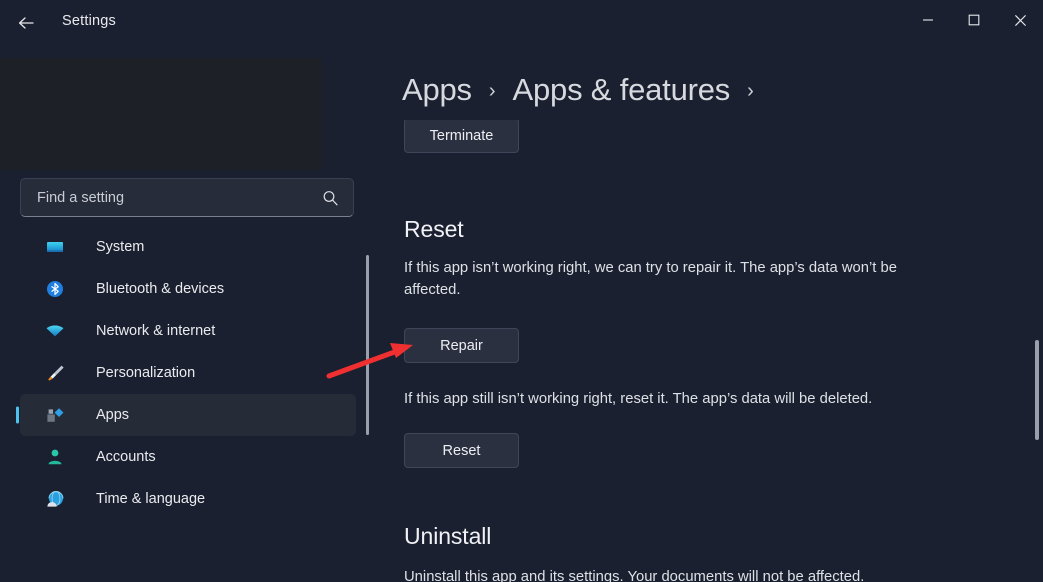 Image resolution: width=1043 pixels, height=582 pixels. I want to click on repair-button: Repair, so click(461, 345).